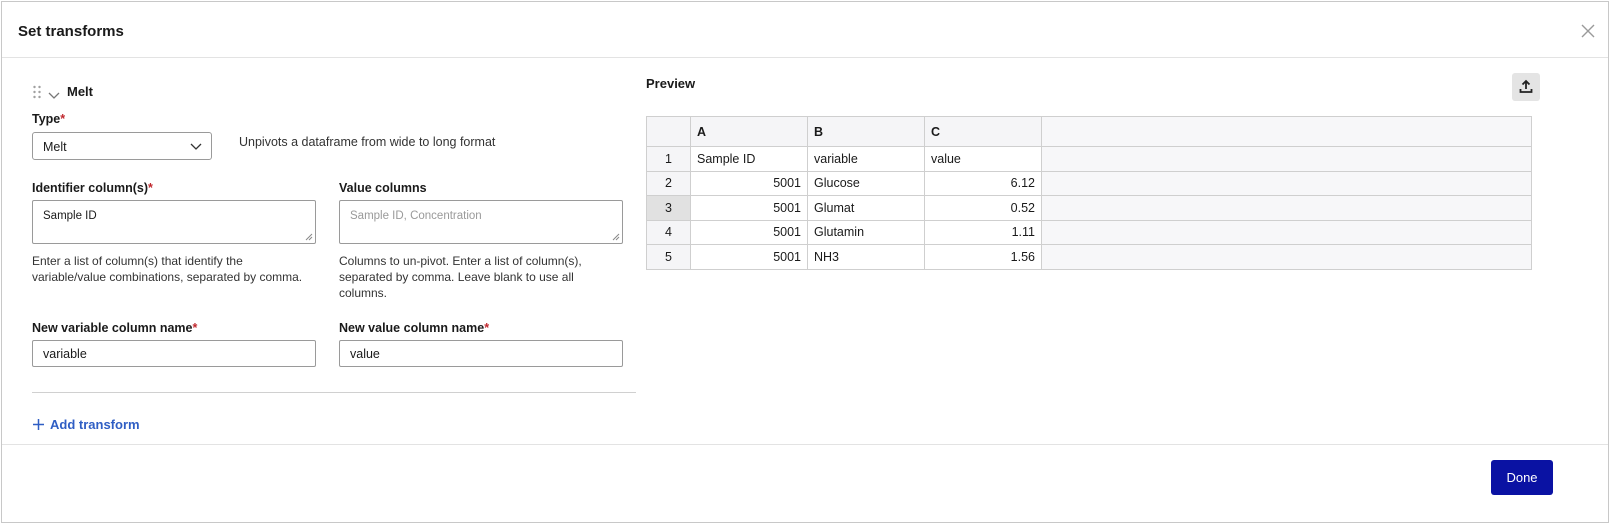 The image size is (1612, 524). I want to click on transform-name: Melt, so click(80, 91).